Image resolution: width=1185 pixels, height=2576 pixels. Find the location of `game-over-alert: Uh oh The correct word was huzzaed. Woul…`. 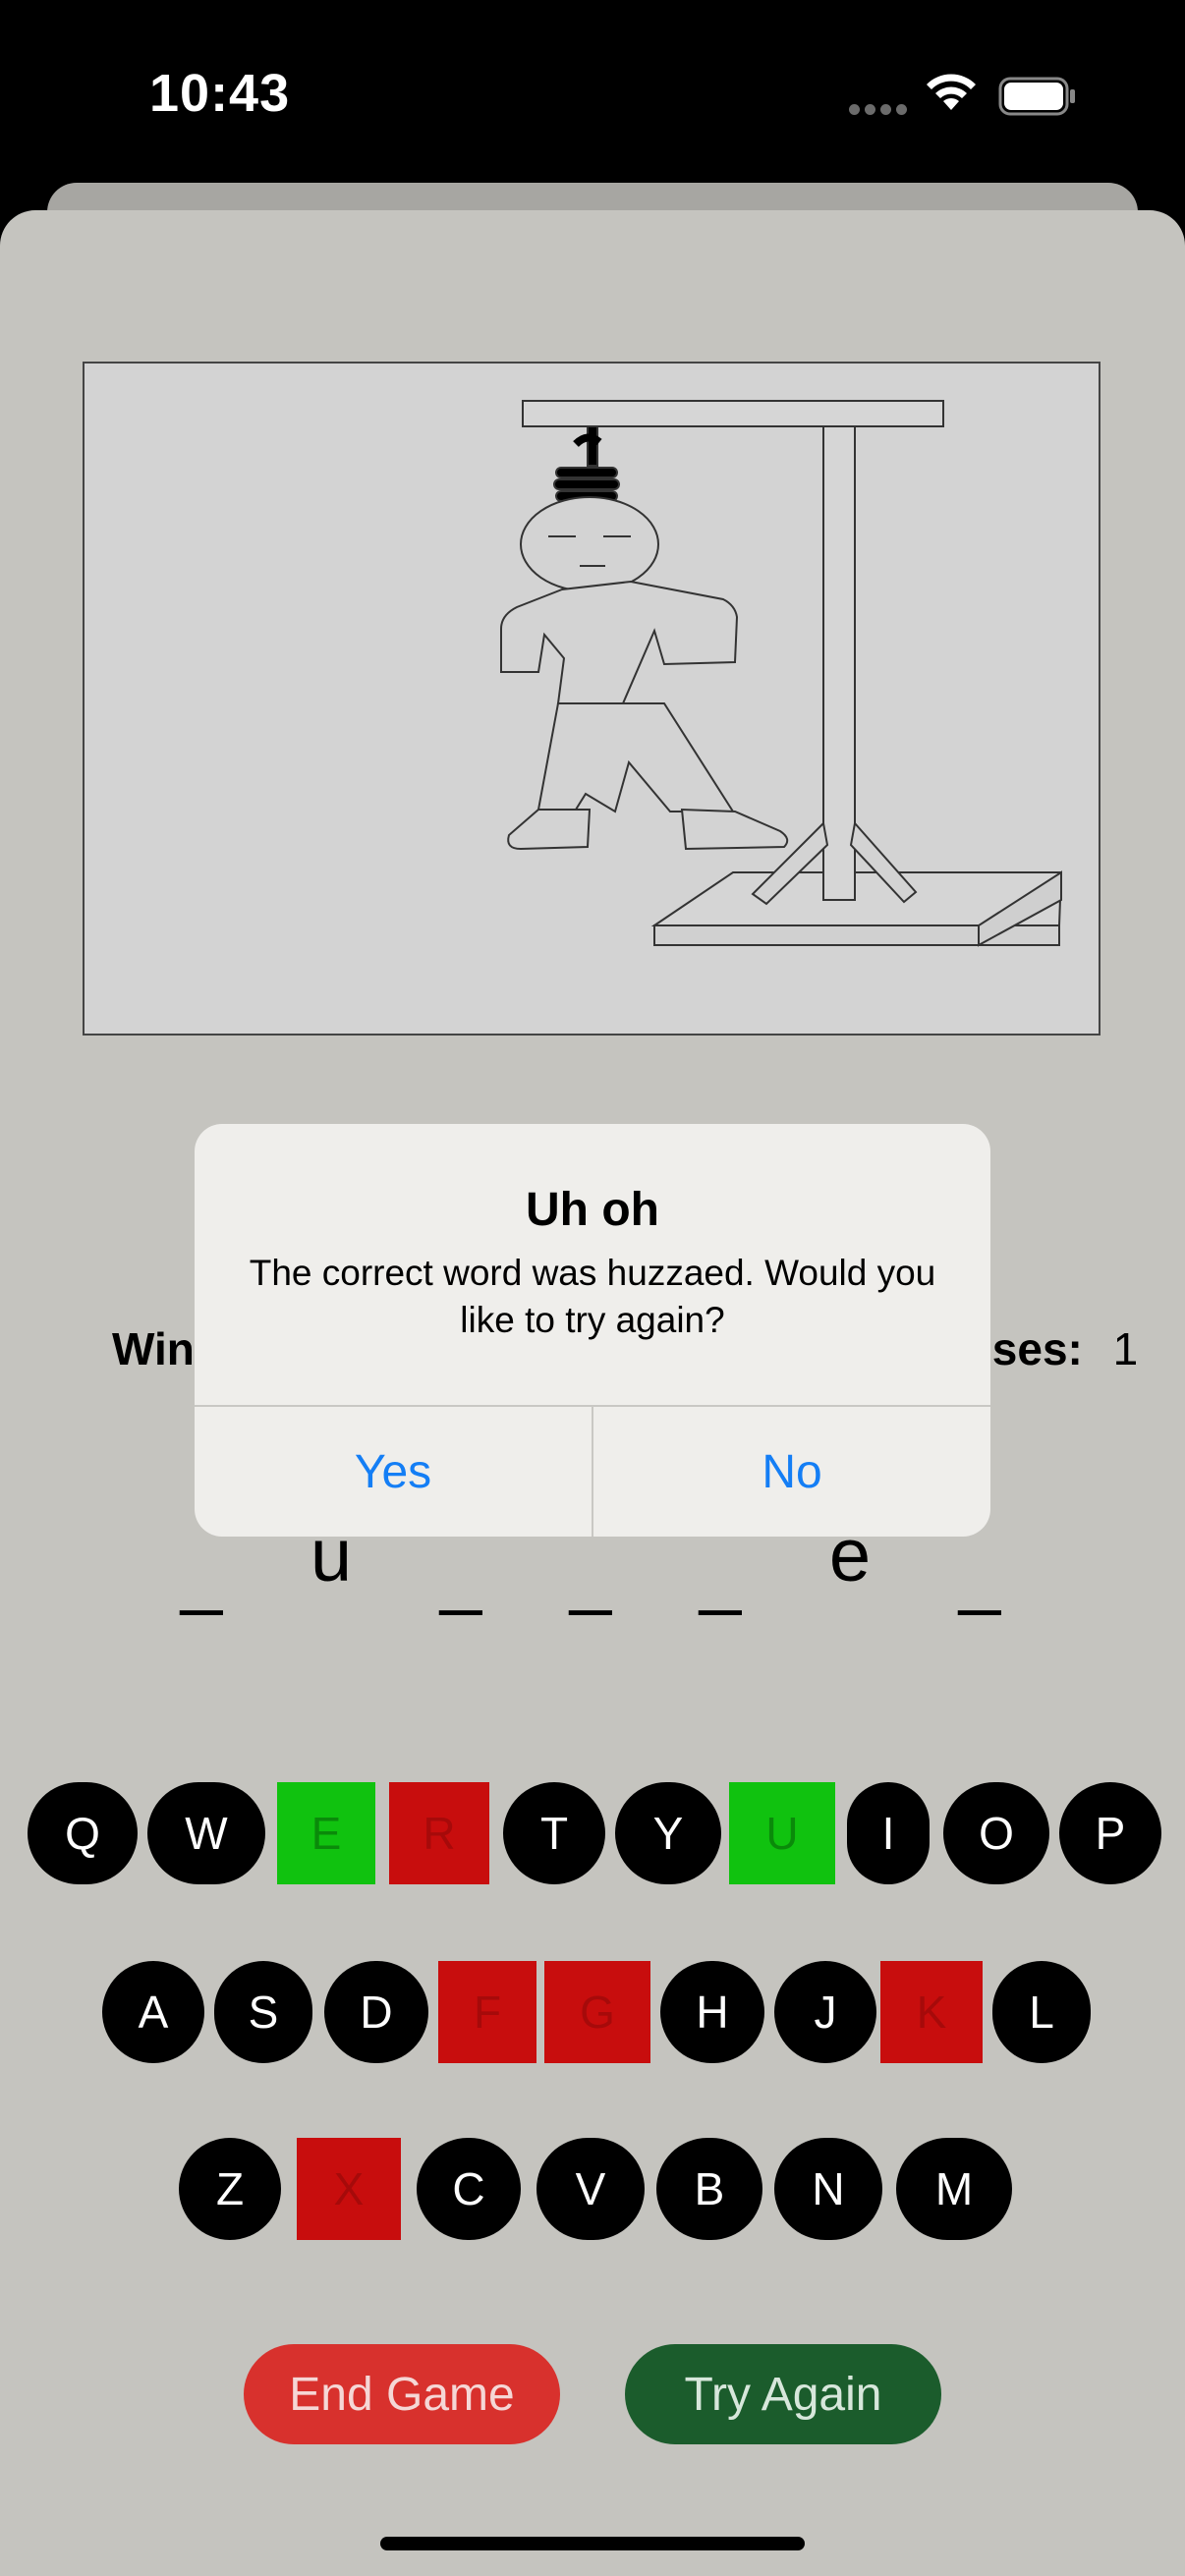

game-over-alert: Uh oh The correct word was huzzaed. Woul… is located at coordinates (592, 1330).